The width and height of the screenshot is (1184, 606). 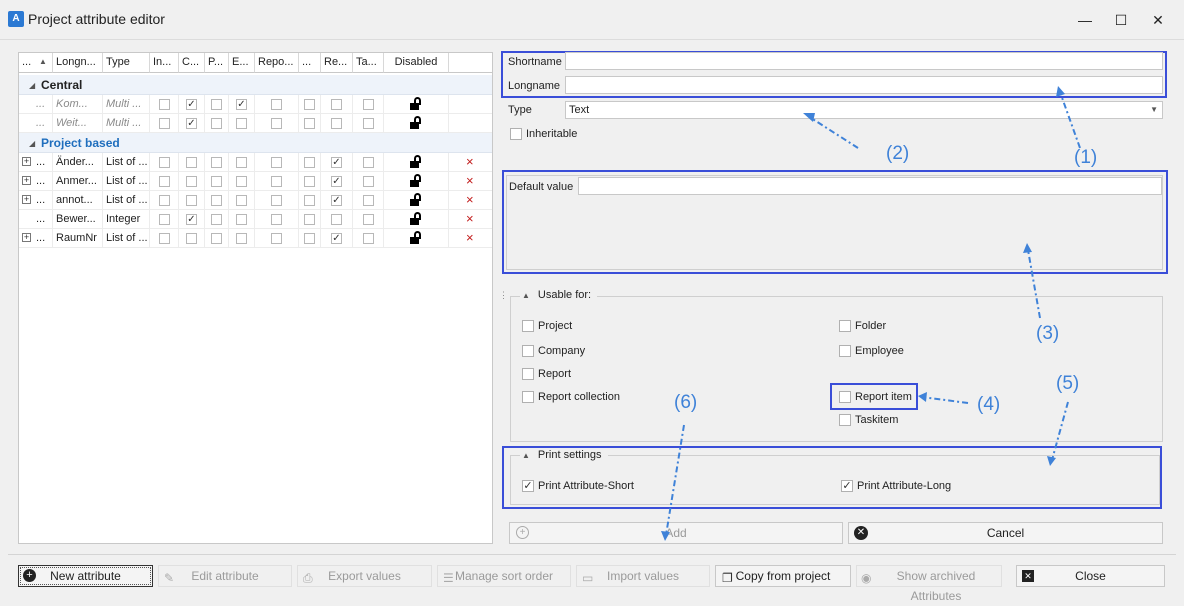 I want to click on export-values-button: ⎙ Export values, so click(x=364, y=576).